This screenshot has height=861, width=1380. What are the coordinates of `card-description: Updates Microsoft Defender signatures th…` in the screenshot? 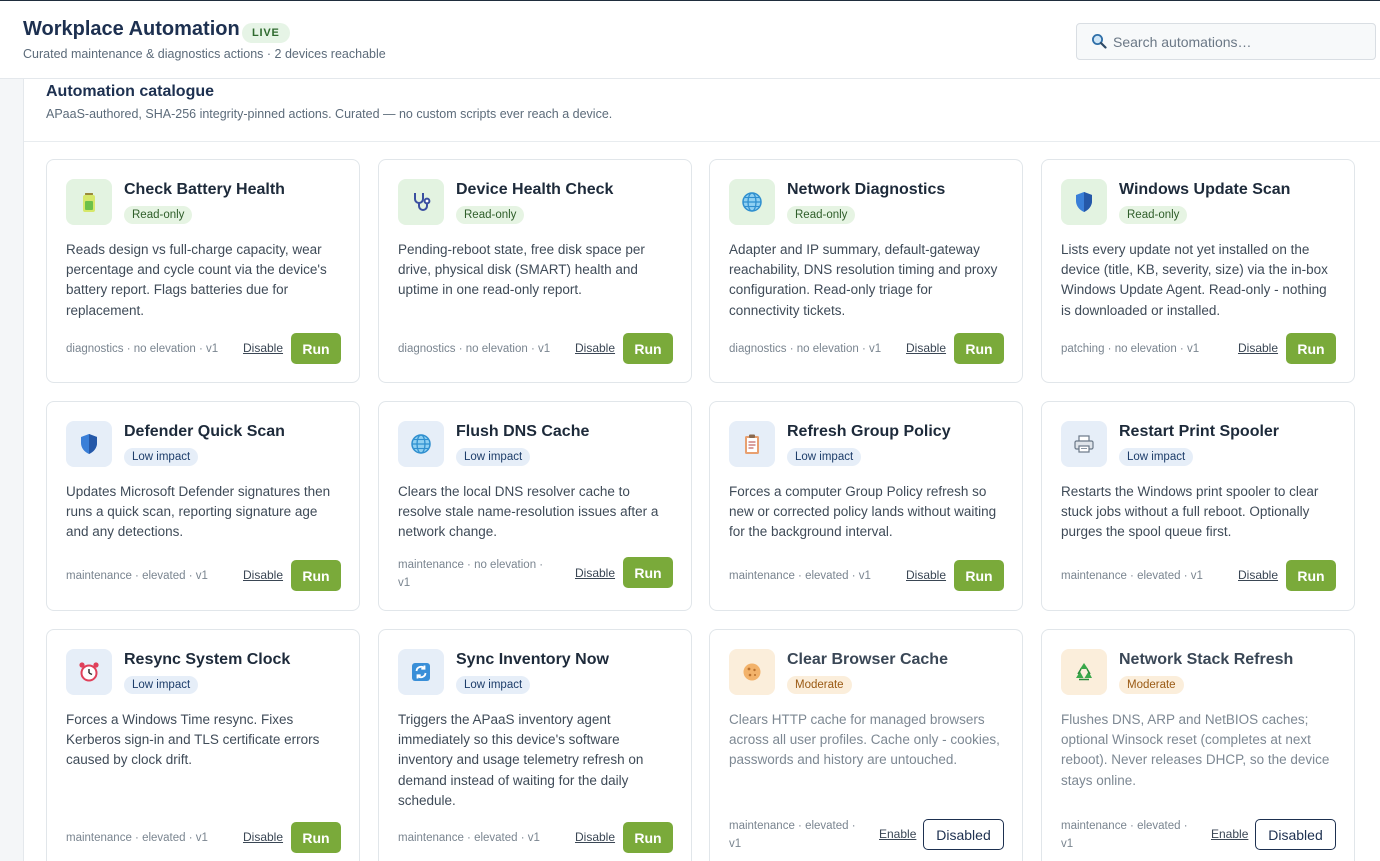 It's located at (198, 512).